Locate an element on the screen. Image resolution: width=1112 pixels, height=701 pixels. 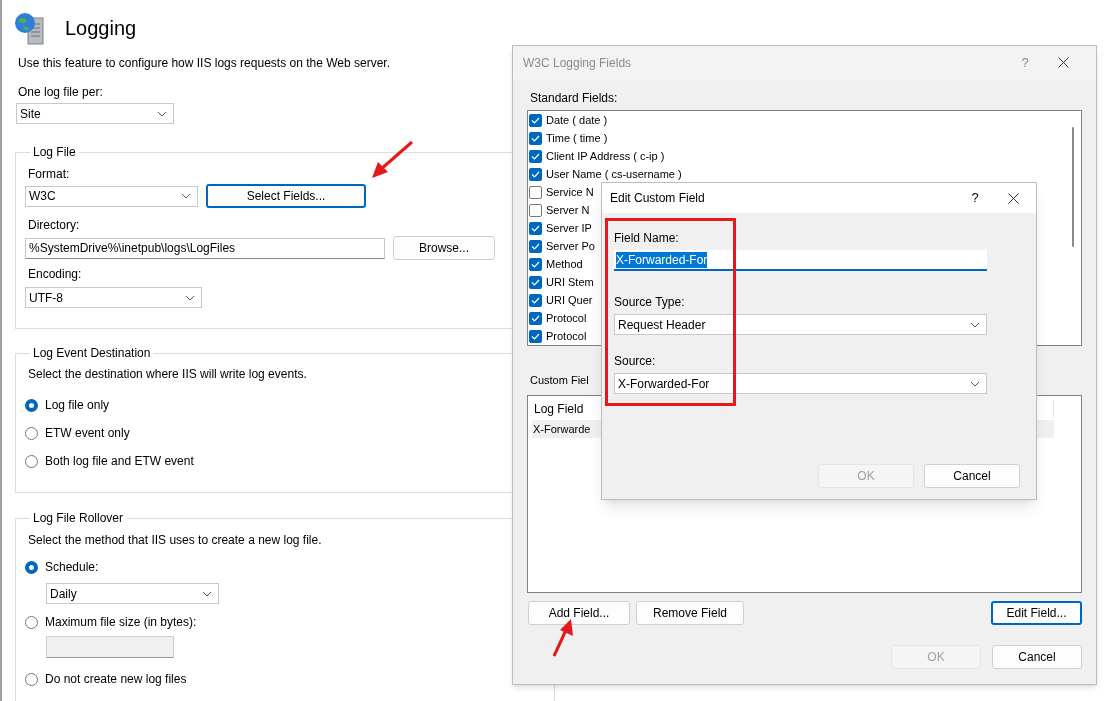
page-title: Logging is located at coordinates (101, 28).